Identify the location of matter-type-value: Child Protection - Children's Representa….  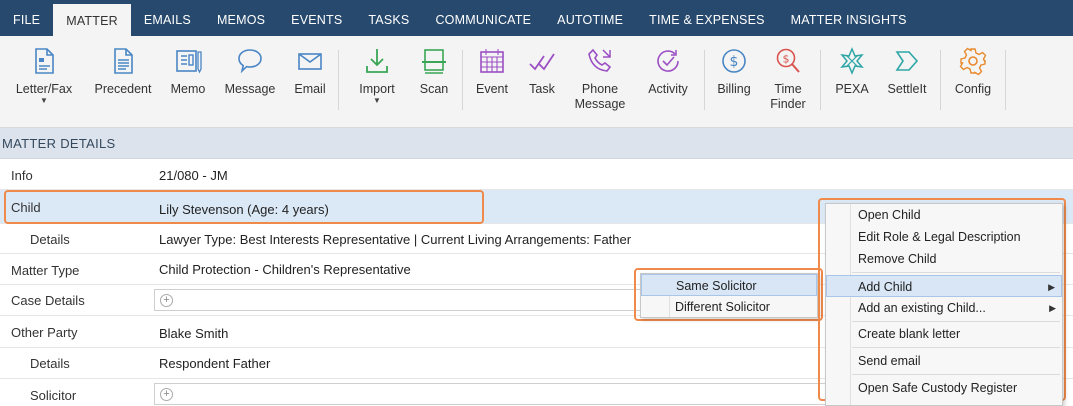
(285, 269).